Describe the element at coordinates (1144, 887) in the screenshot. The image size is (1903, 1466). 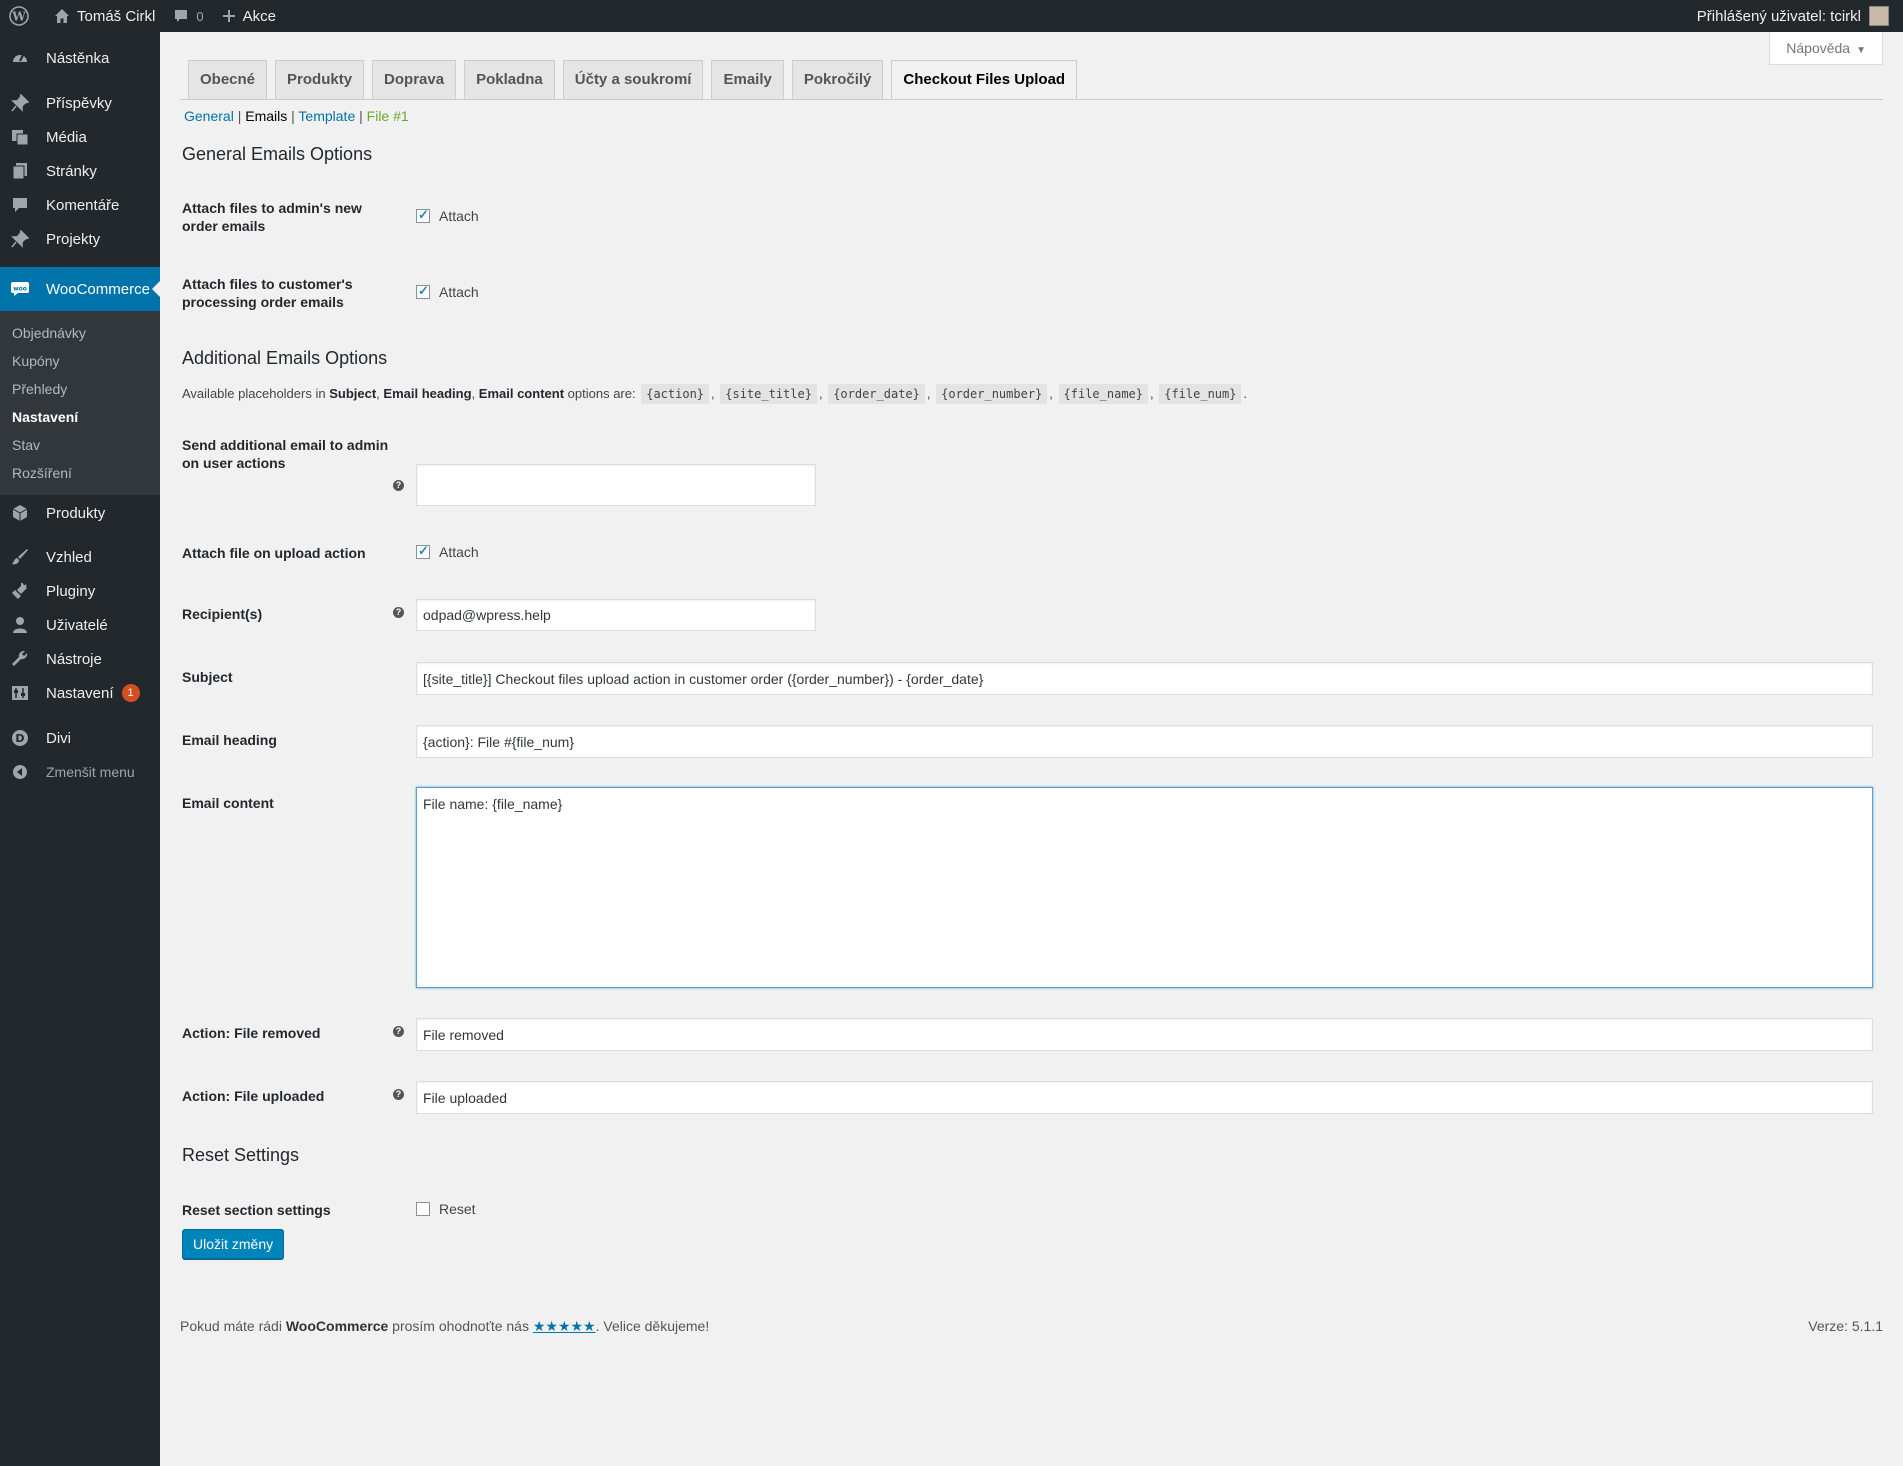
I see `email-content-textarea: File name: {file_name}` at that location.